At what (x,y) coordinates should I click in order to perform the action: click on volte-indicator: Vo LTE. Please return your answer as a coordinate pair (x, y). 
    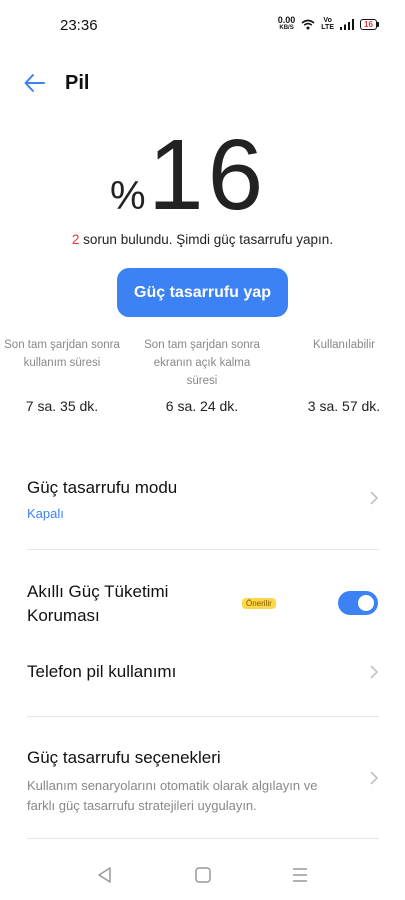
    Looking at the image, I should click on (327, 24).